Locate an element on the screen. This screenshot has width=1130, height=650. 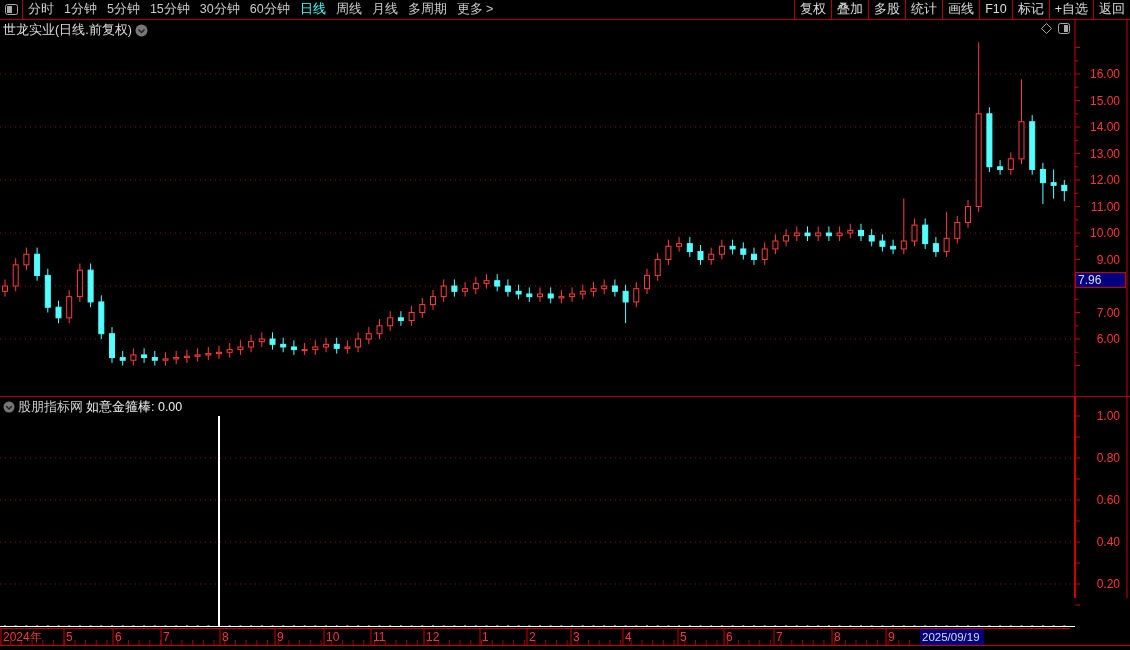
price-tag: 7.96 is located at coordinates (1100, 280).